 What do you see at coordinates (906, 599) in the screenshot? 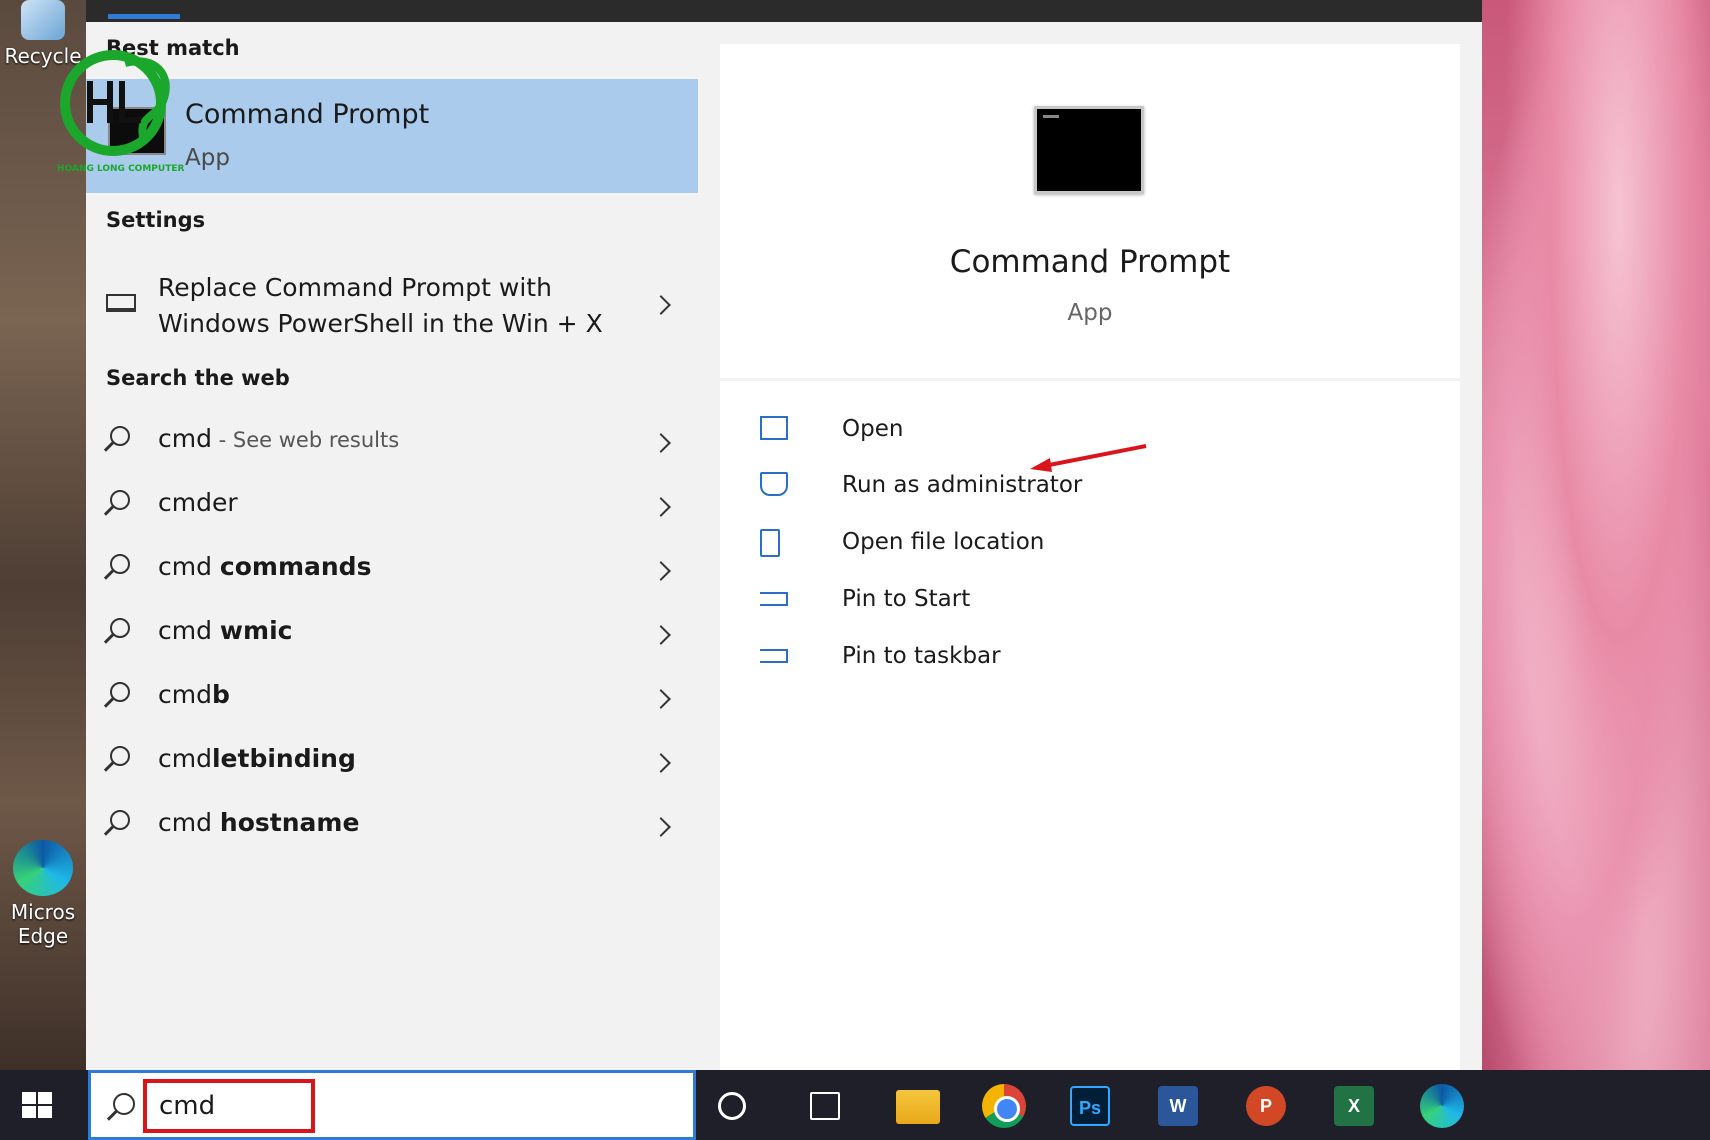
I see `action-pin-to-start-label: Pin to Start` at bounding box center [906, 599].